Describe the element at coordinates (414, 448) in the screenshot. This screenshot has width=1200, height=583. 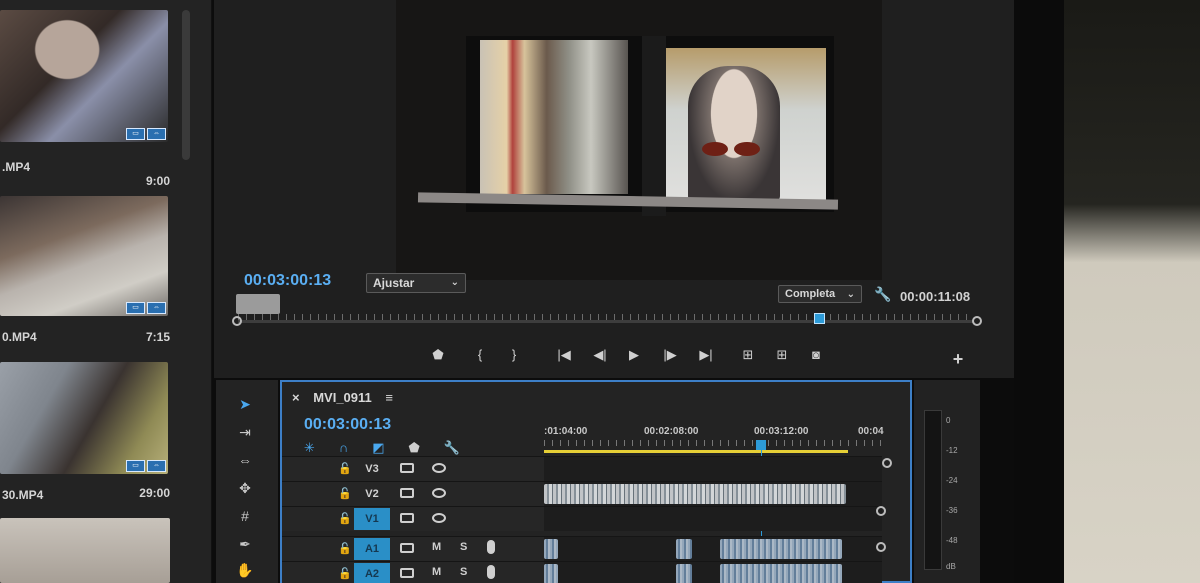
I see `add-marker-icon: ⬟` at that location.